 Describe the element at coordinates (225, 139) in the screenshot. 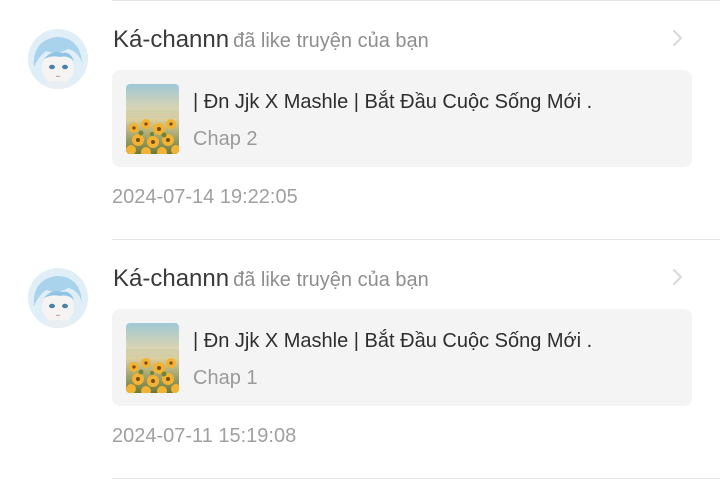

I see `chapter-label: Chap 2` at that location.